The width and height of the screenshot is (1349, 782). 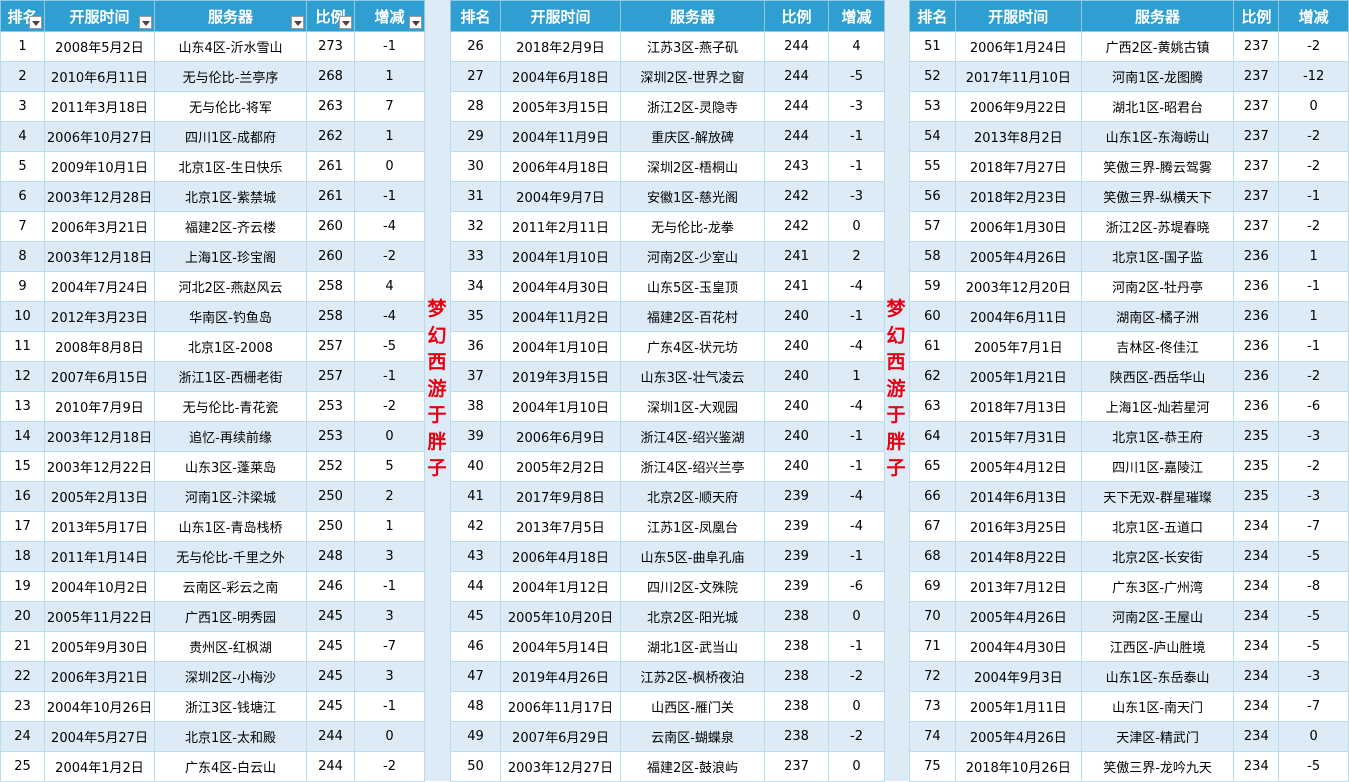 I want to click on change-cell: 3, so click(x=389, y=556).